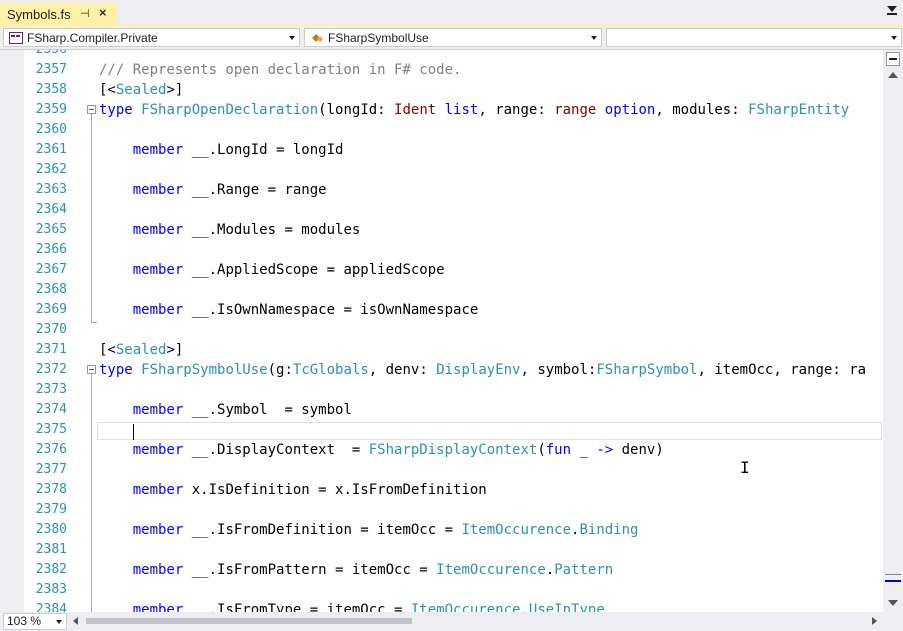  I want to click on project-icon, so click(16, 37).